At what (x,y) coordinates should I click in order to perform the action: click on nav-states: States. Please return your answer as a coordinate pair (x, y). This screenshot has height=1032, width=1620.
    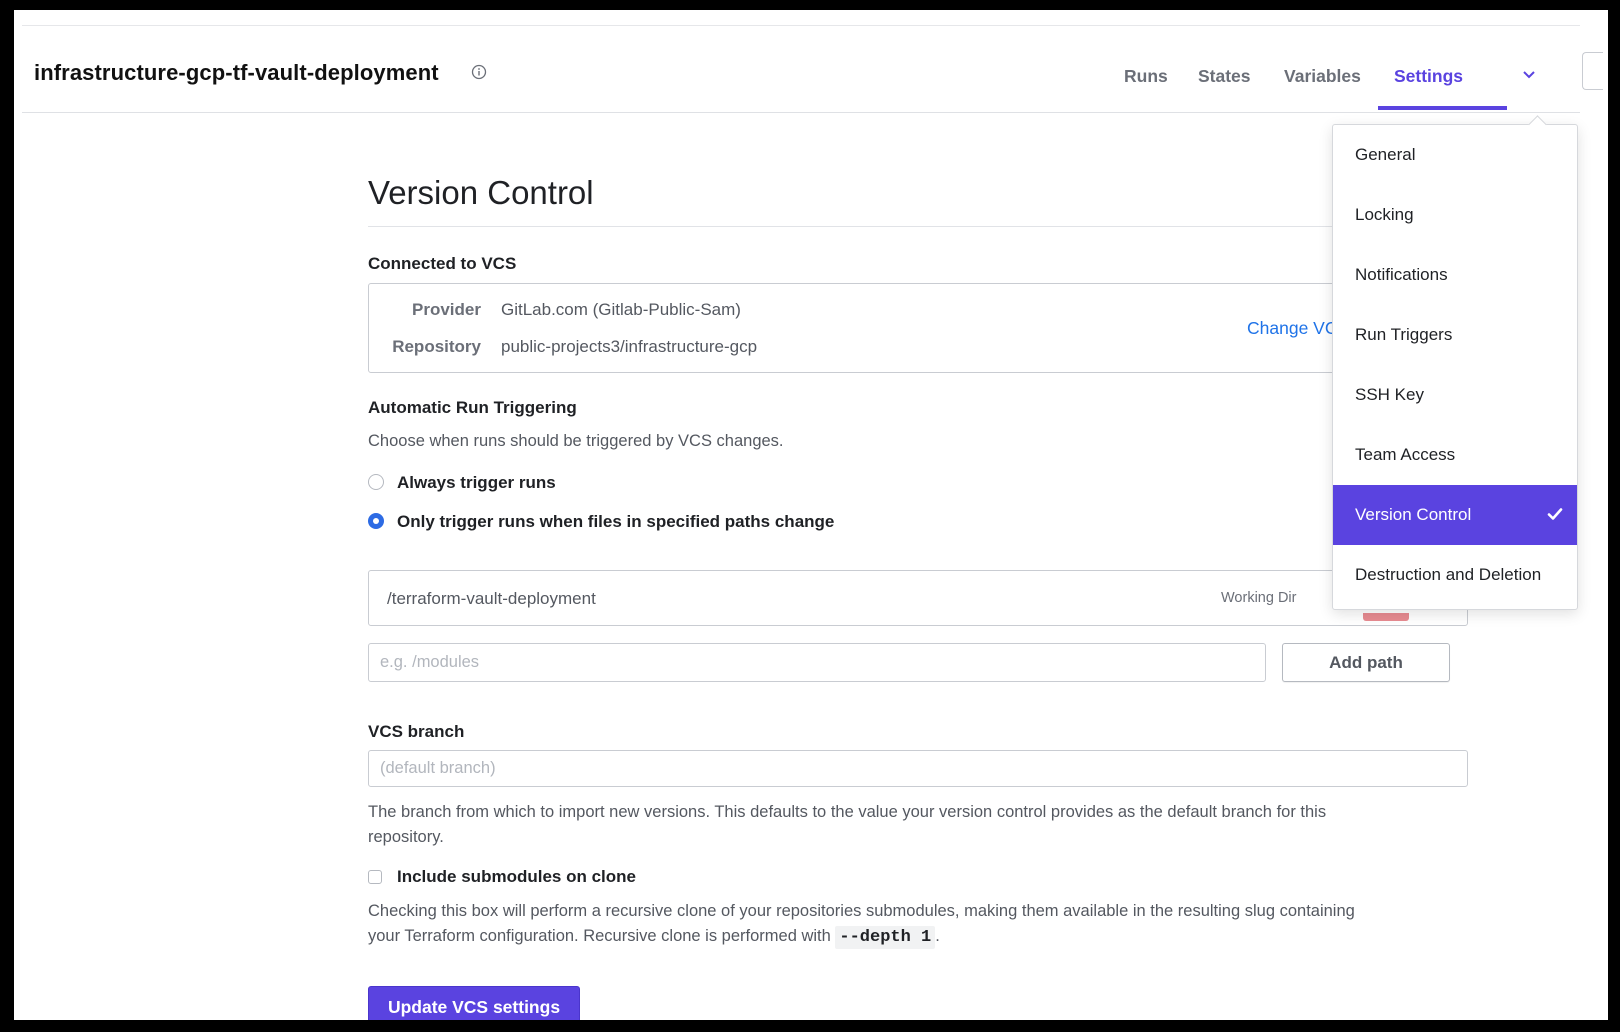
    Looking at the image, I should click on (1224, 76).